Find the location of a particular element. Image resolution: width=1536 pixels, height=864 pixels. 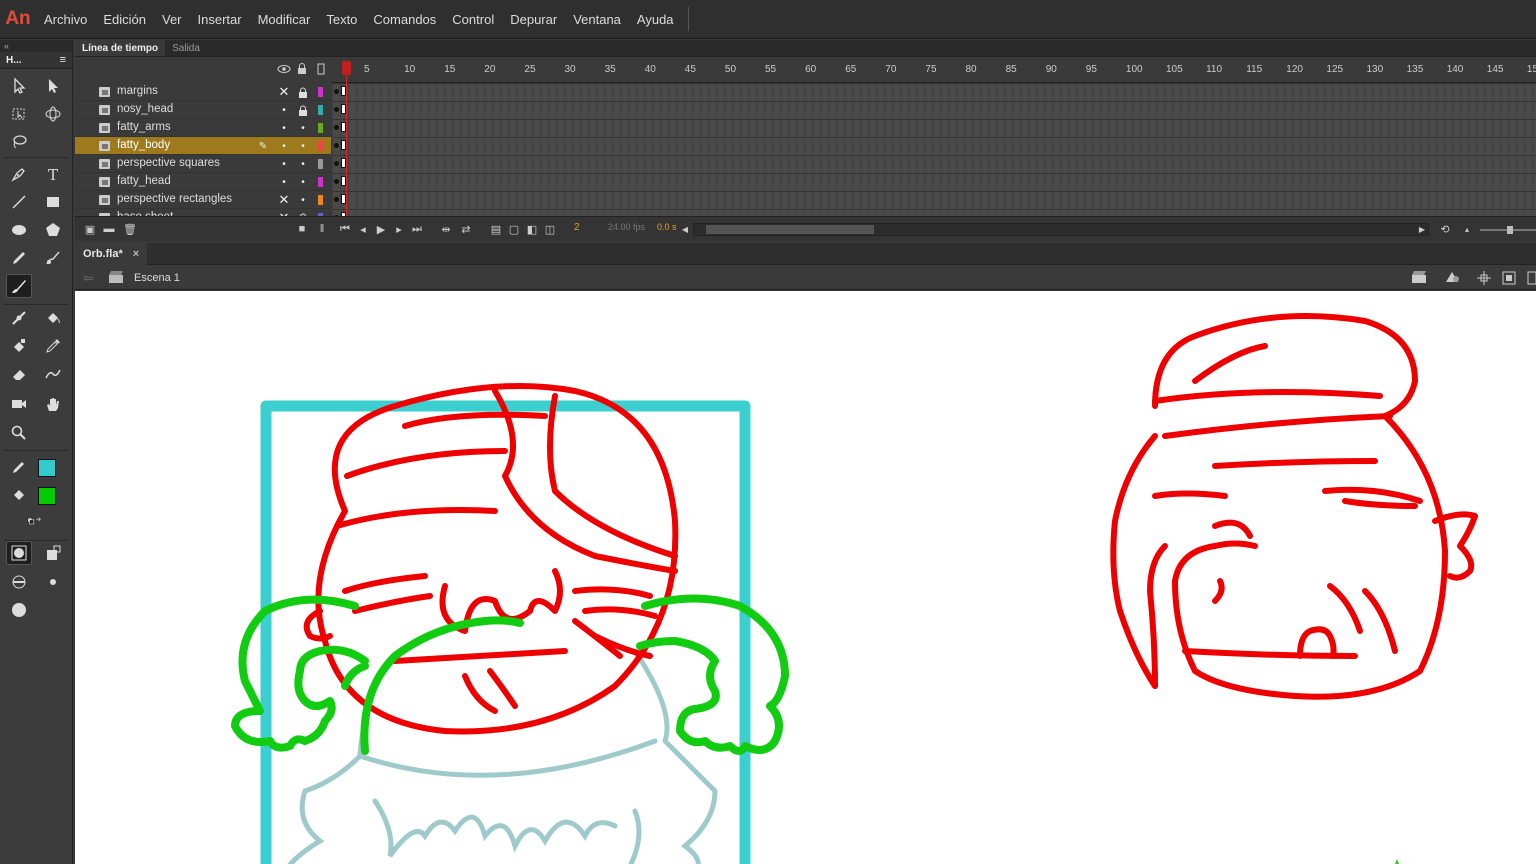

frame-grid is located at coordinates (934, 149).